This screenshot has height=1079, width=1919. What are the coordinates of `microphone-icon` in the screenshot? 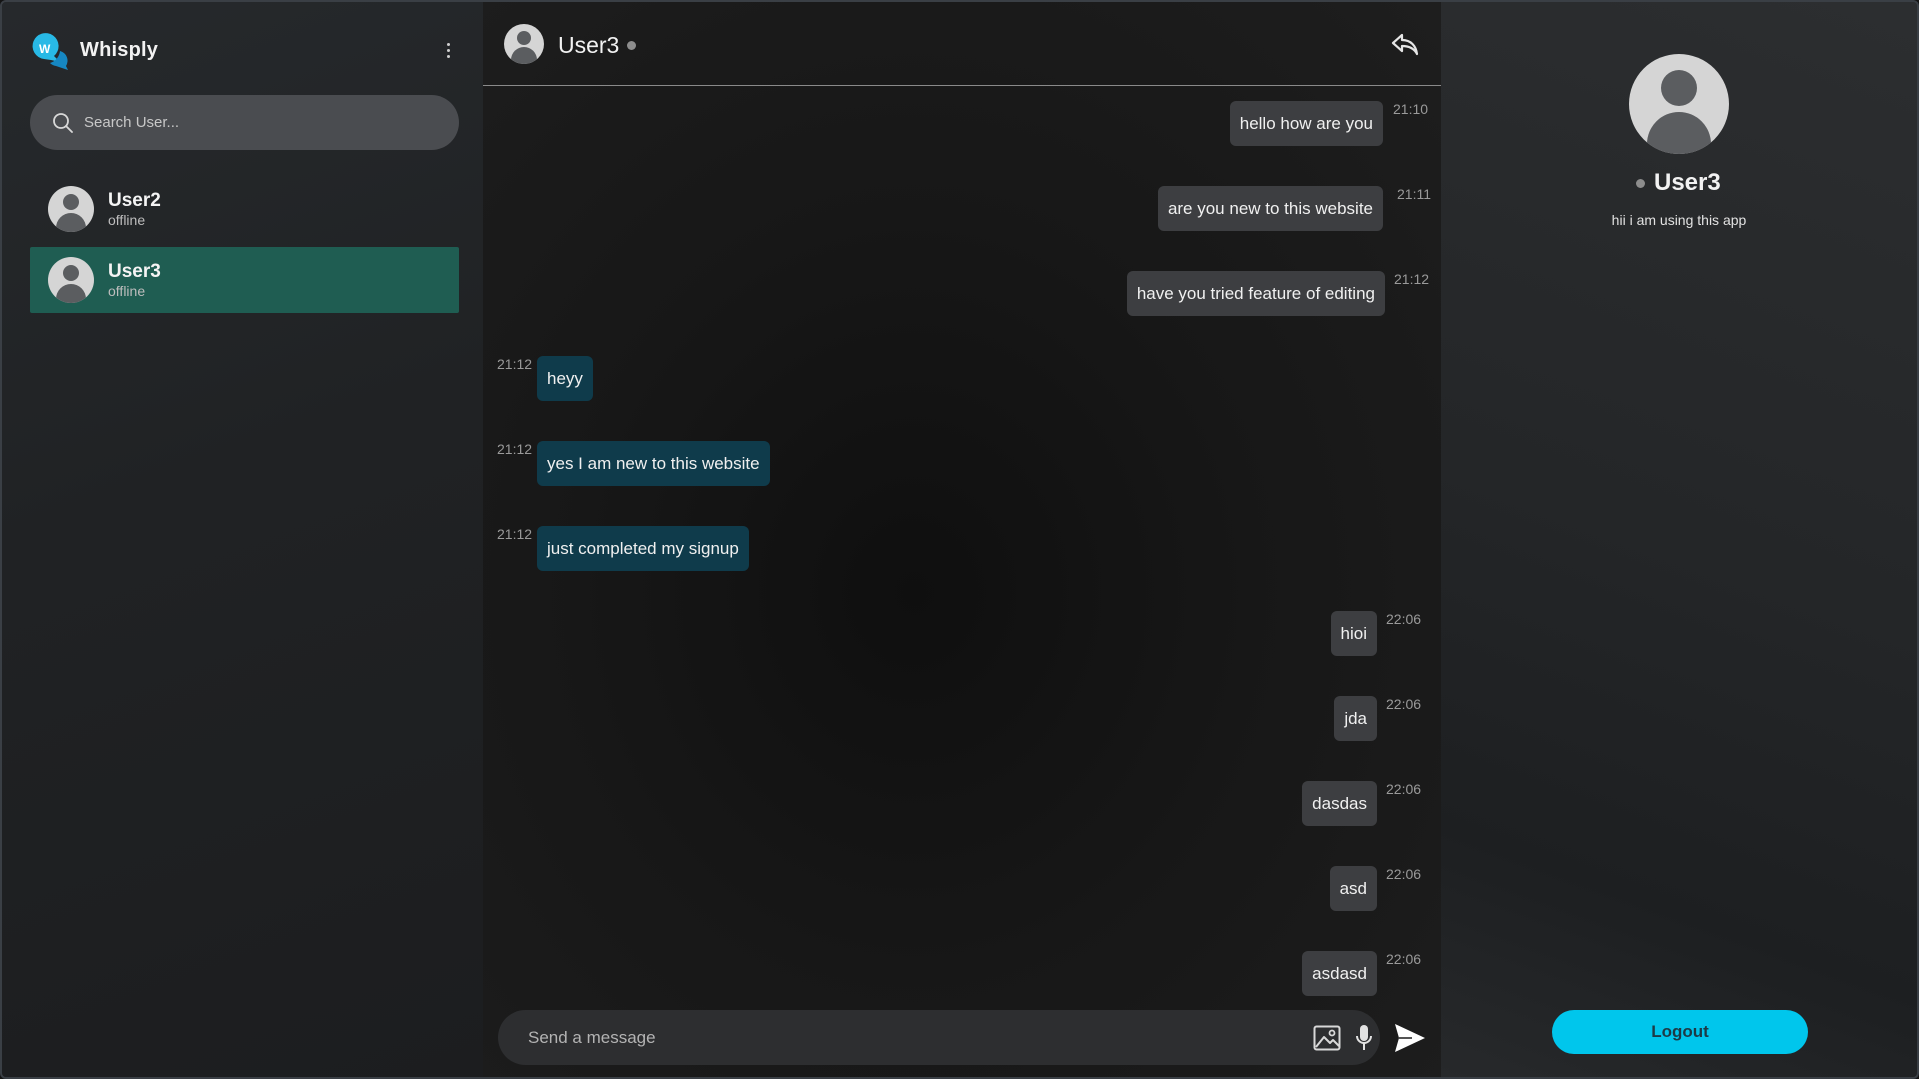 It's located at (1364, 1038).